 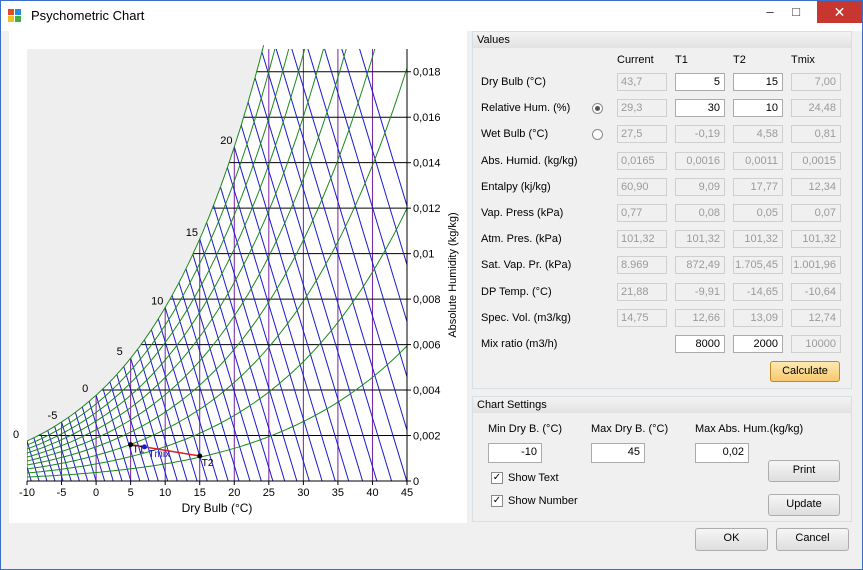 I want to click on values-cell-tmix: 0,81, so click(x=816, y=134).